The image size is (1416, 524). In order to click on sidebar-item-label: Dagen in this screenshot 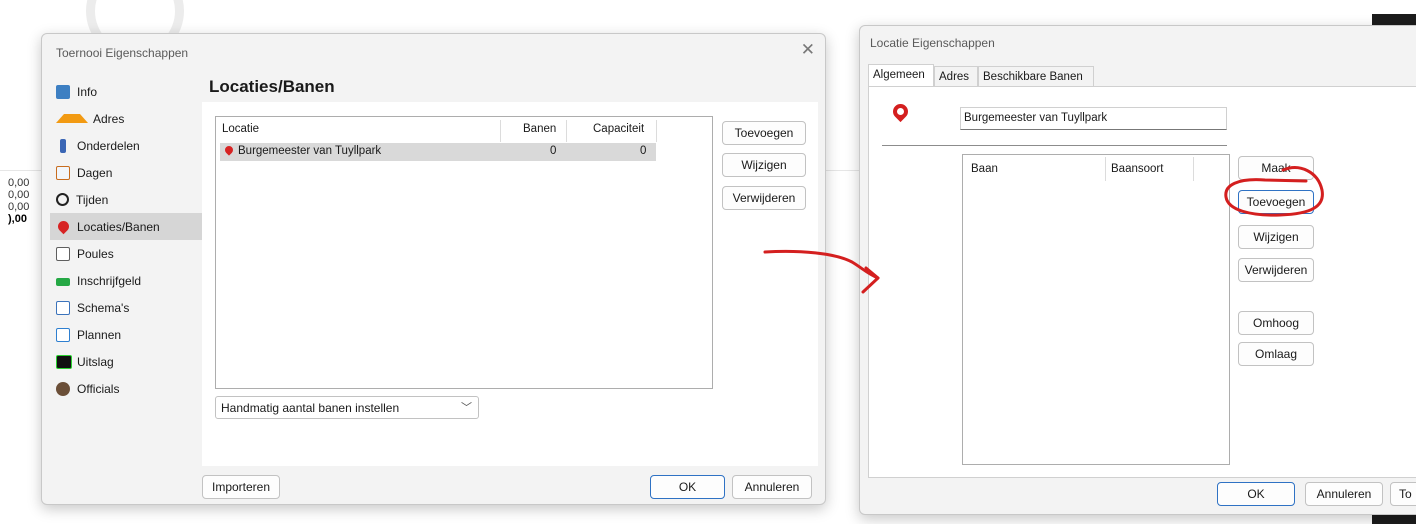, I will do `click(95, 172)`.